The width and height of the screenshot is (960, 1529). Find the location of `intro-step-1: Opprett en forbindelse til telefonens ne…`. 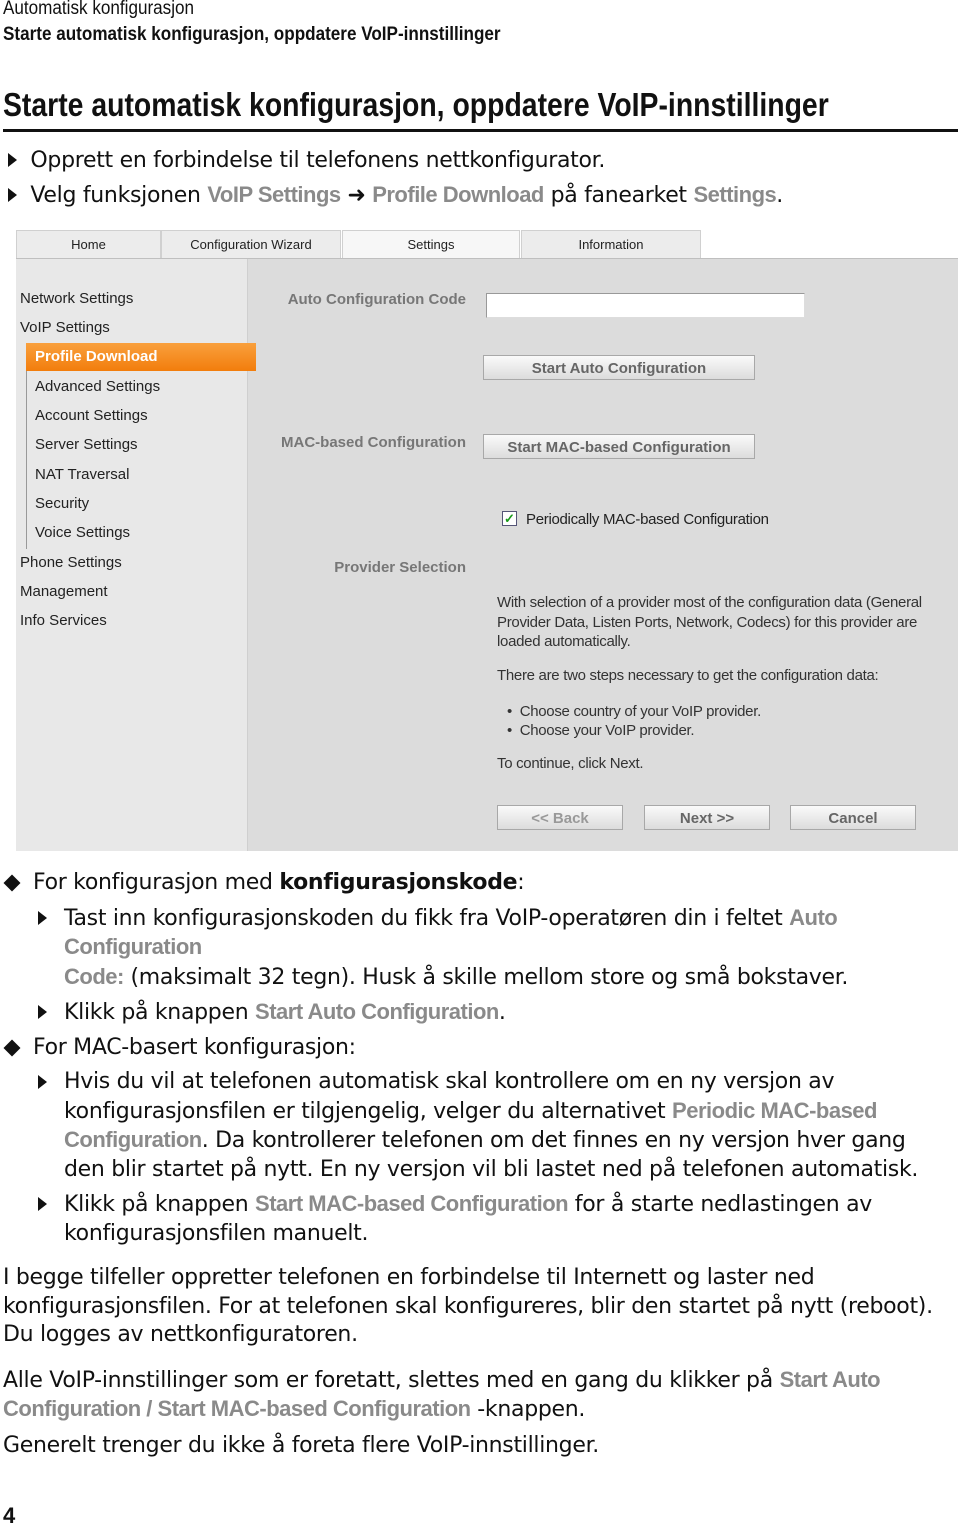

intro-step-1: Opprett en forbindelse til telefonens ne… is located at coordinates (306, 161).